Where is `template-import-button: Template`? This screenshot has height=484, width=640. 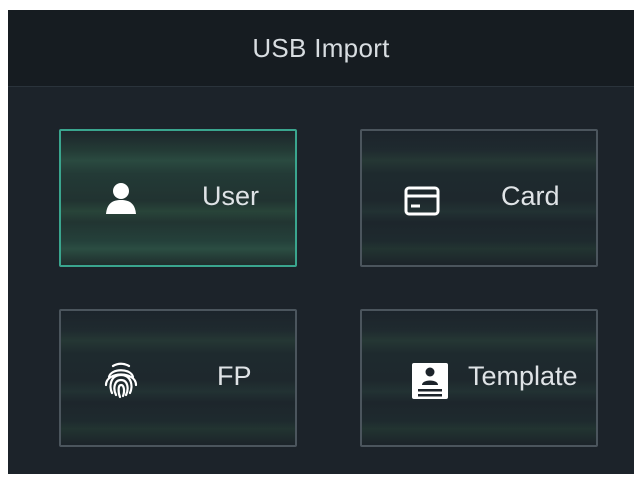 template-import-button: Template is located at coordinates (479, 378).